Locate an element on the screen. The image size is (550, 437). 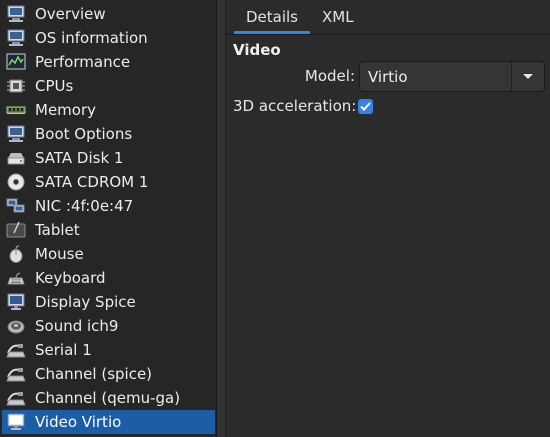
sidebar-item-video-virtio: Video Virtio is located at coordinates (108, 422).